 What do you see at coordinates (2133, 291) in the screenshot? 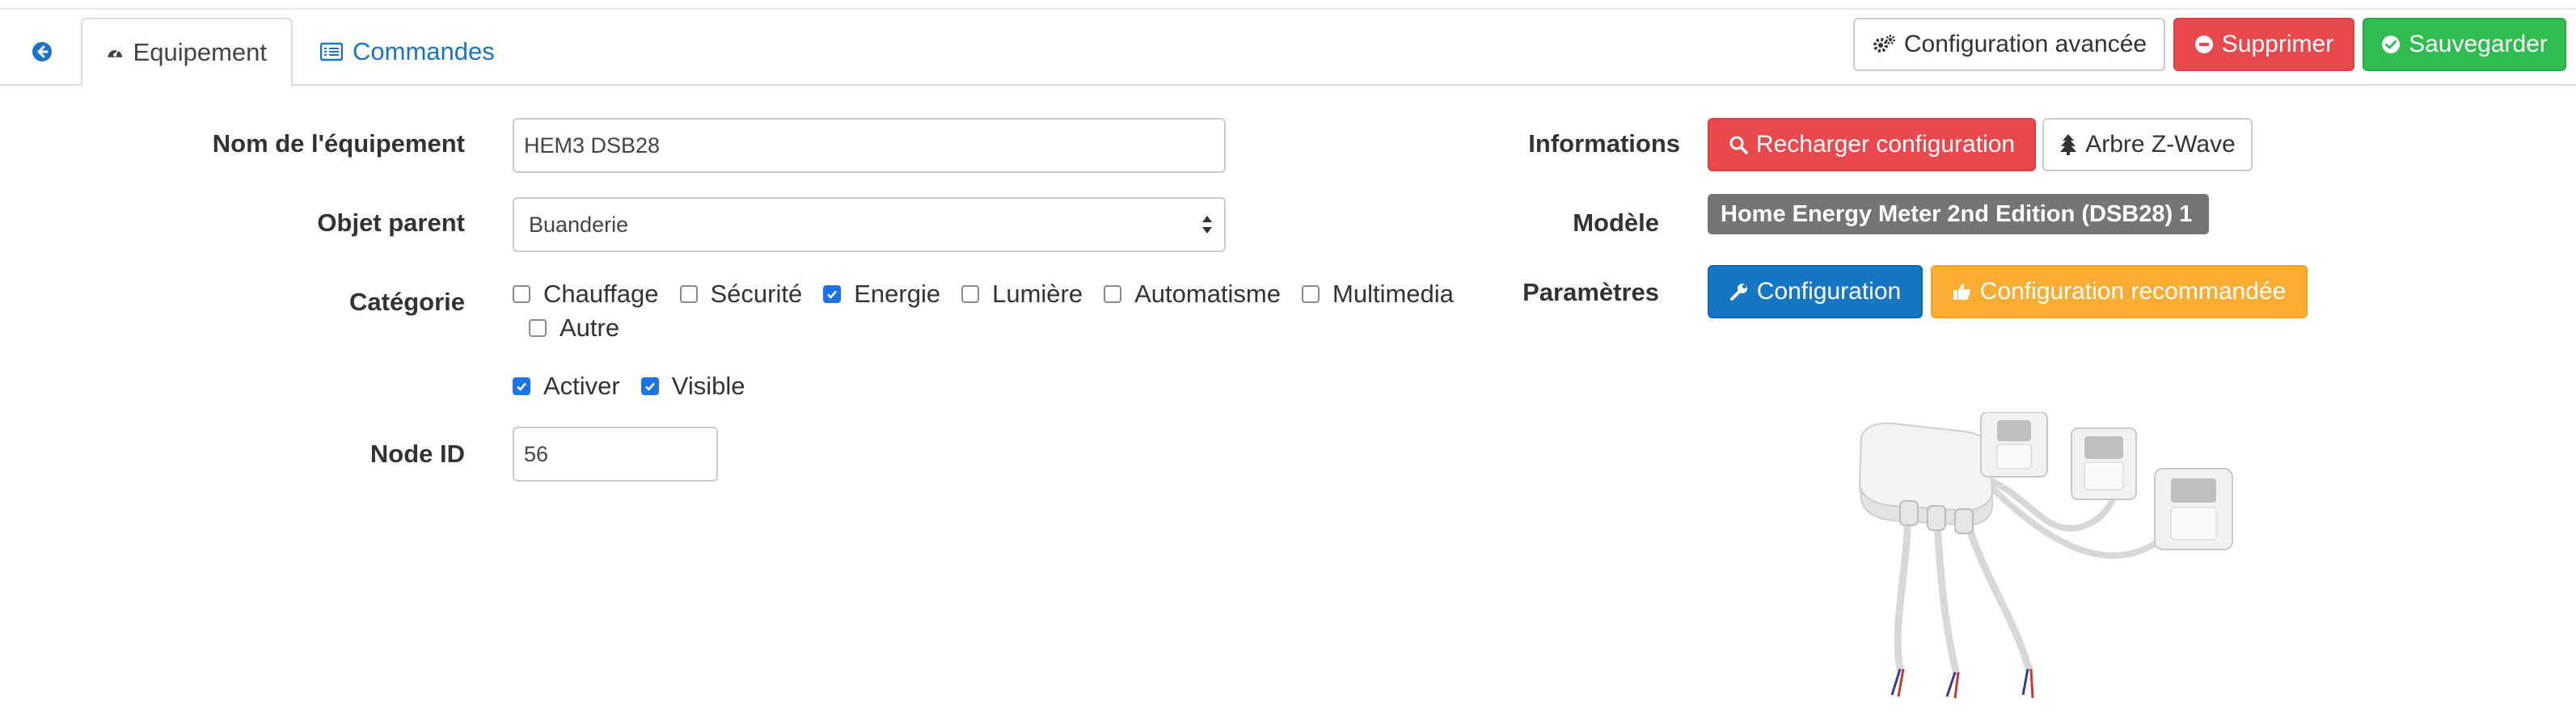
I see `recommended-config-label: Configuration recommandée` at bounding box center [2133, 291].